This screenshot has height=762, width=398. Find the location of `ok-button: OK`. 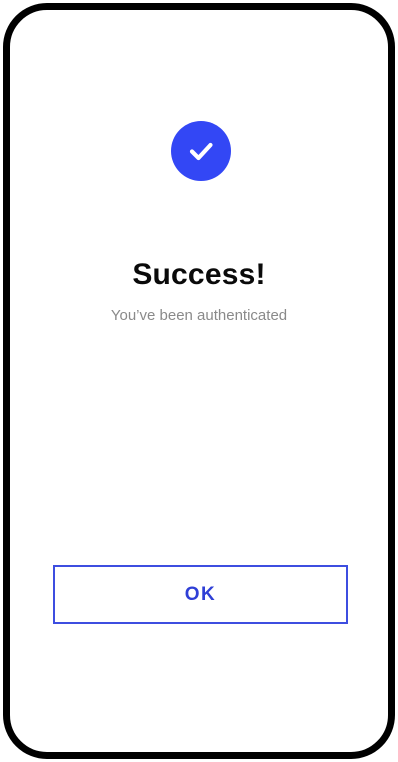

ok-button: OK is located at coordinates (200, 594).